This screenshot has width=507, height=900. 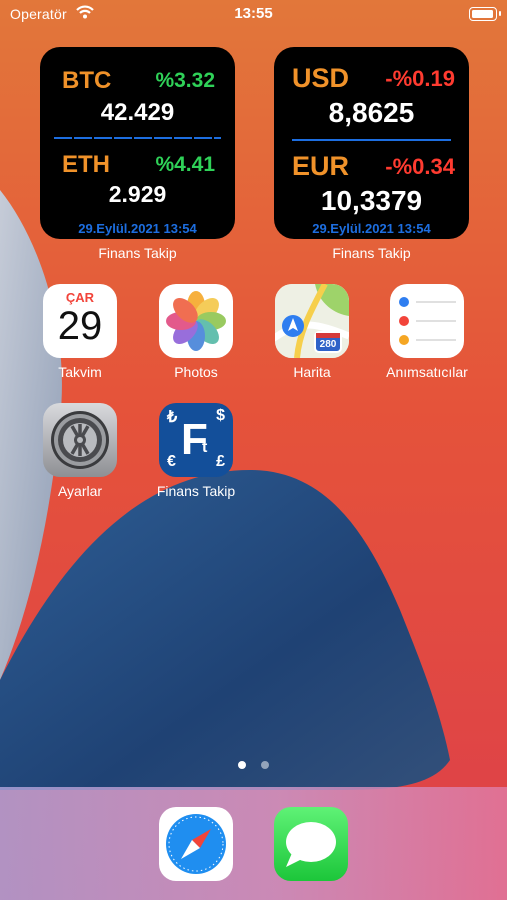 I want to click on usd-change: -%0.19, so click(x=420, y=78).